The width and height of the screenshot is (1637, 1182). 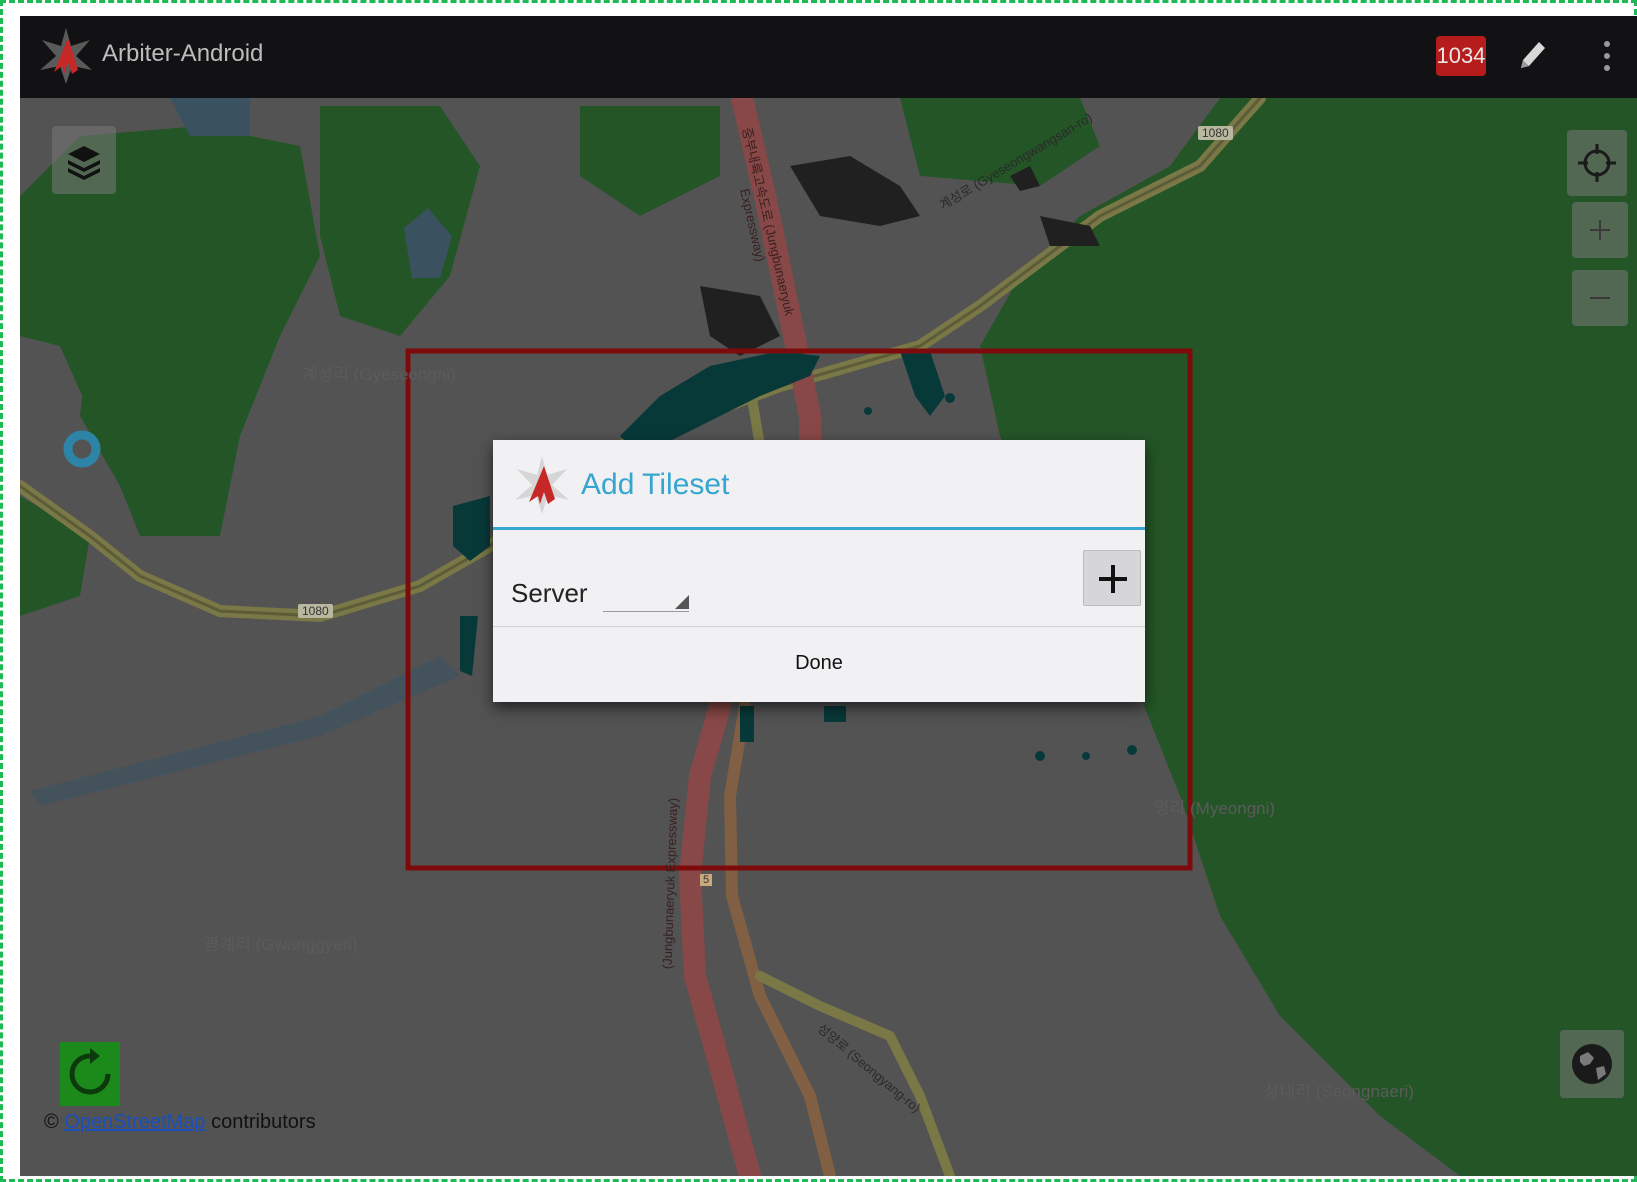 What do you see at coordinates (819, 664) in the screenshot?
I see `done-button: Done` at bounding box center [819, 664].